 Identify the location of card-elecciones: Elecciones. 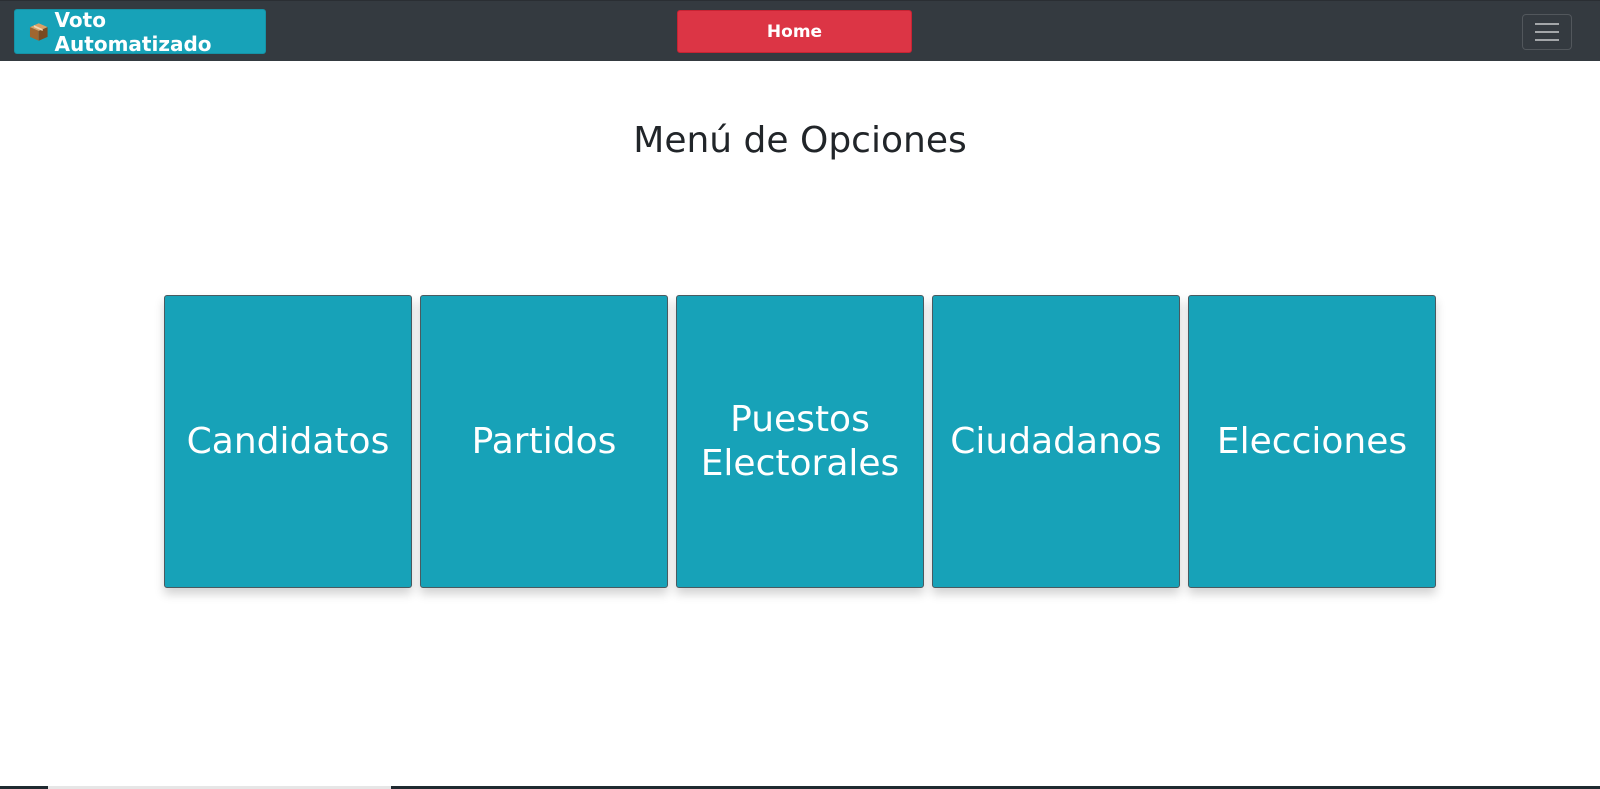
(1312, 441).